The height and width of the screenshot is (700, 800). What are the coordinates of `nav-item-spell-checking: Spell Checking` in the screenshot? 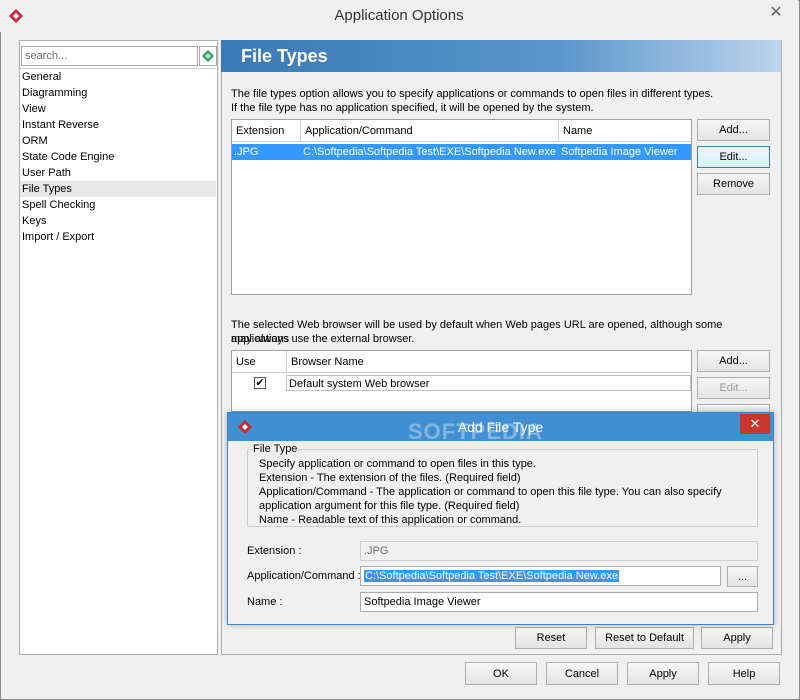 It's located at (118, 205).